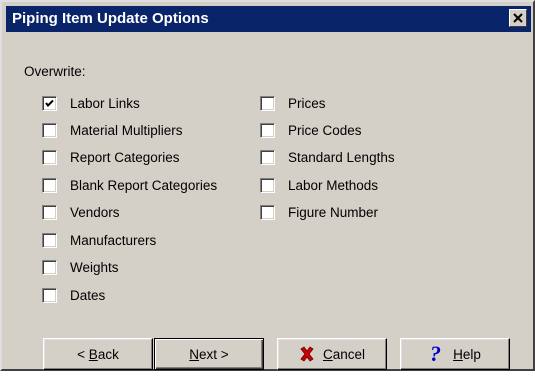 The width and height of the screenshot is (535, 385). I want to click on checkbox-label: Price Codes, so click(325, 130).